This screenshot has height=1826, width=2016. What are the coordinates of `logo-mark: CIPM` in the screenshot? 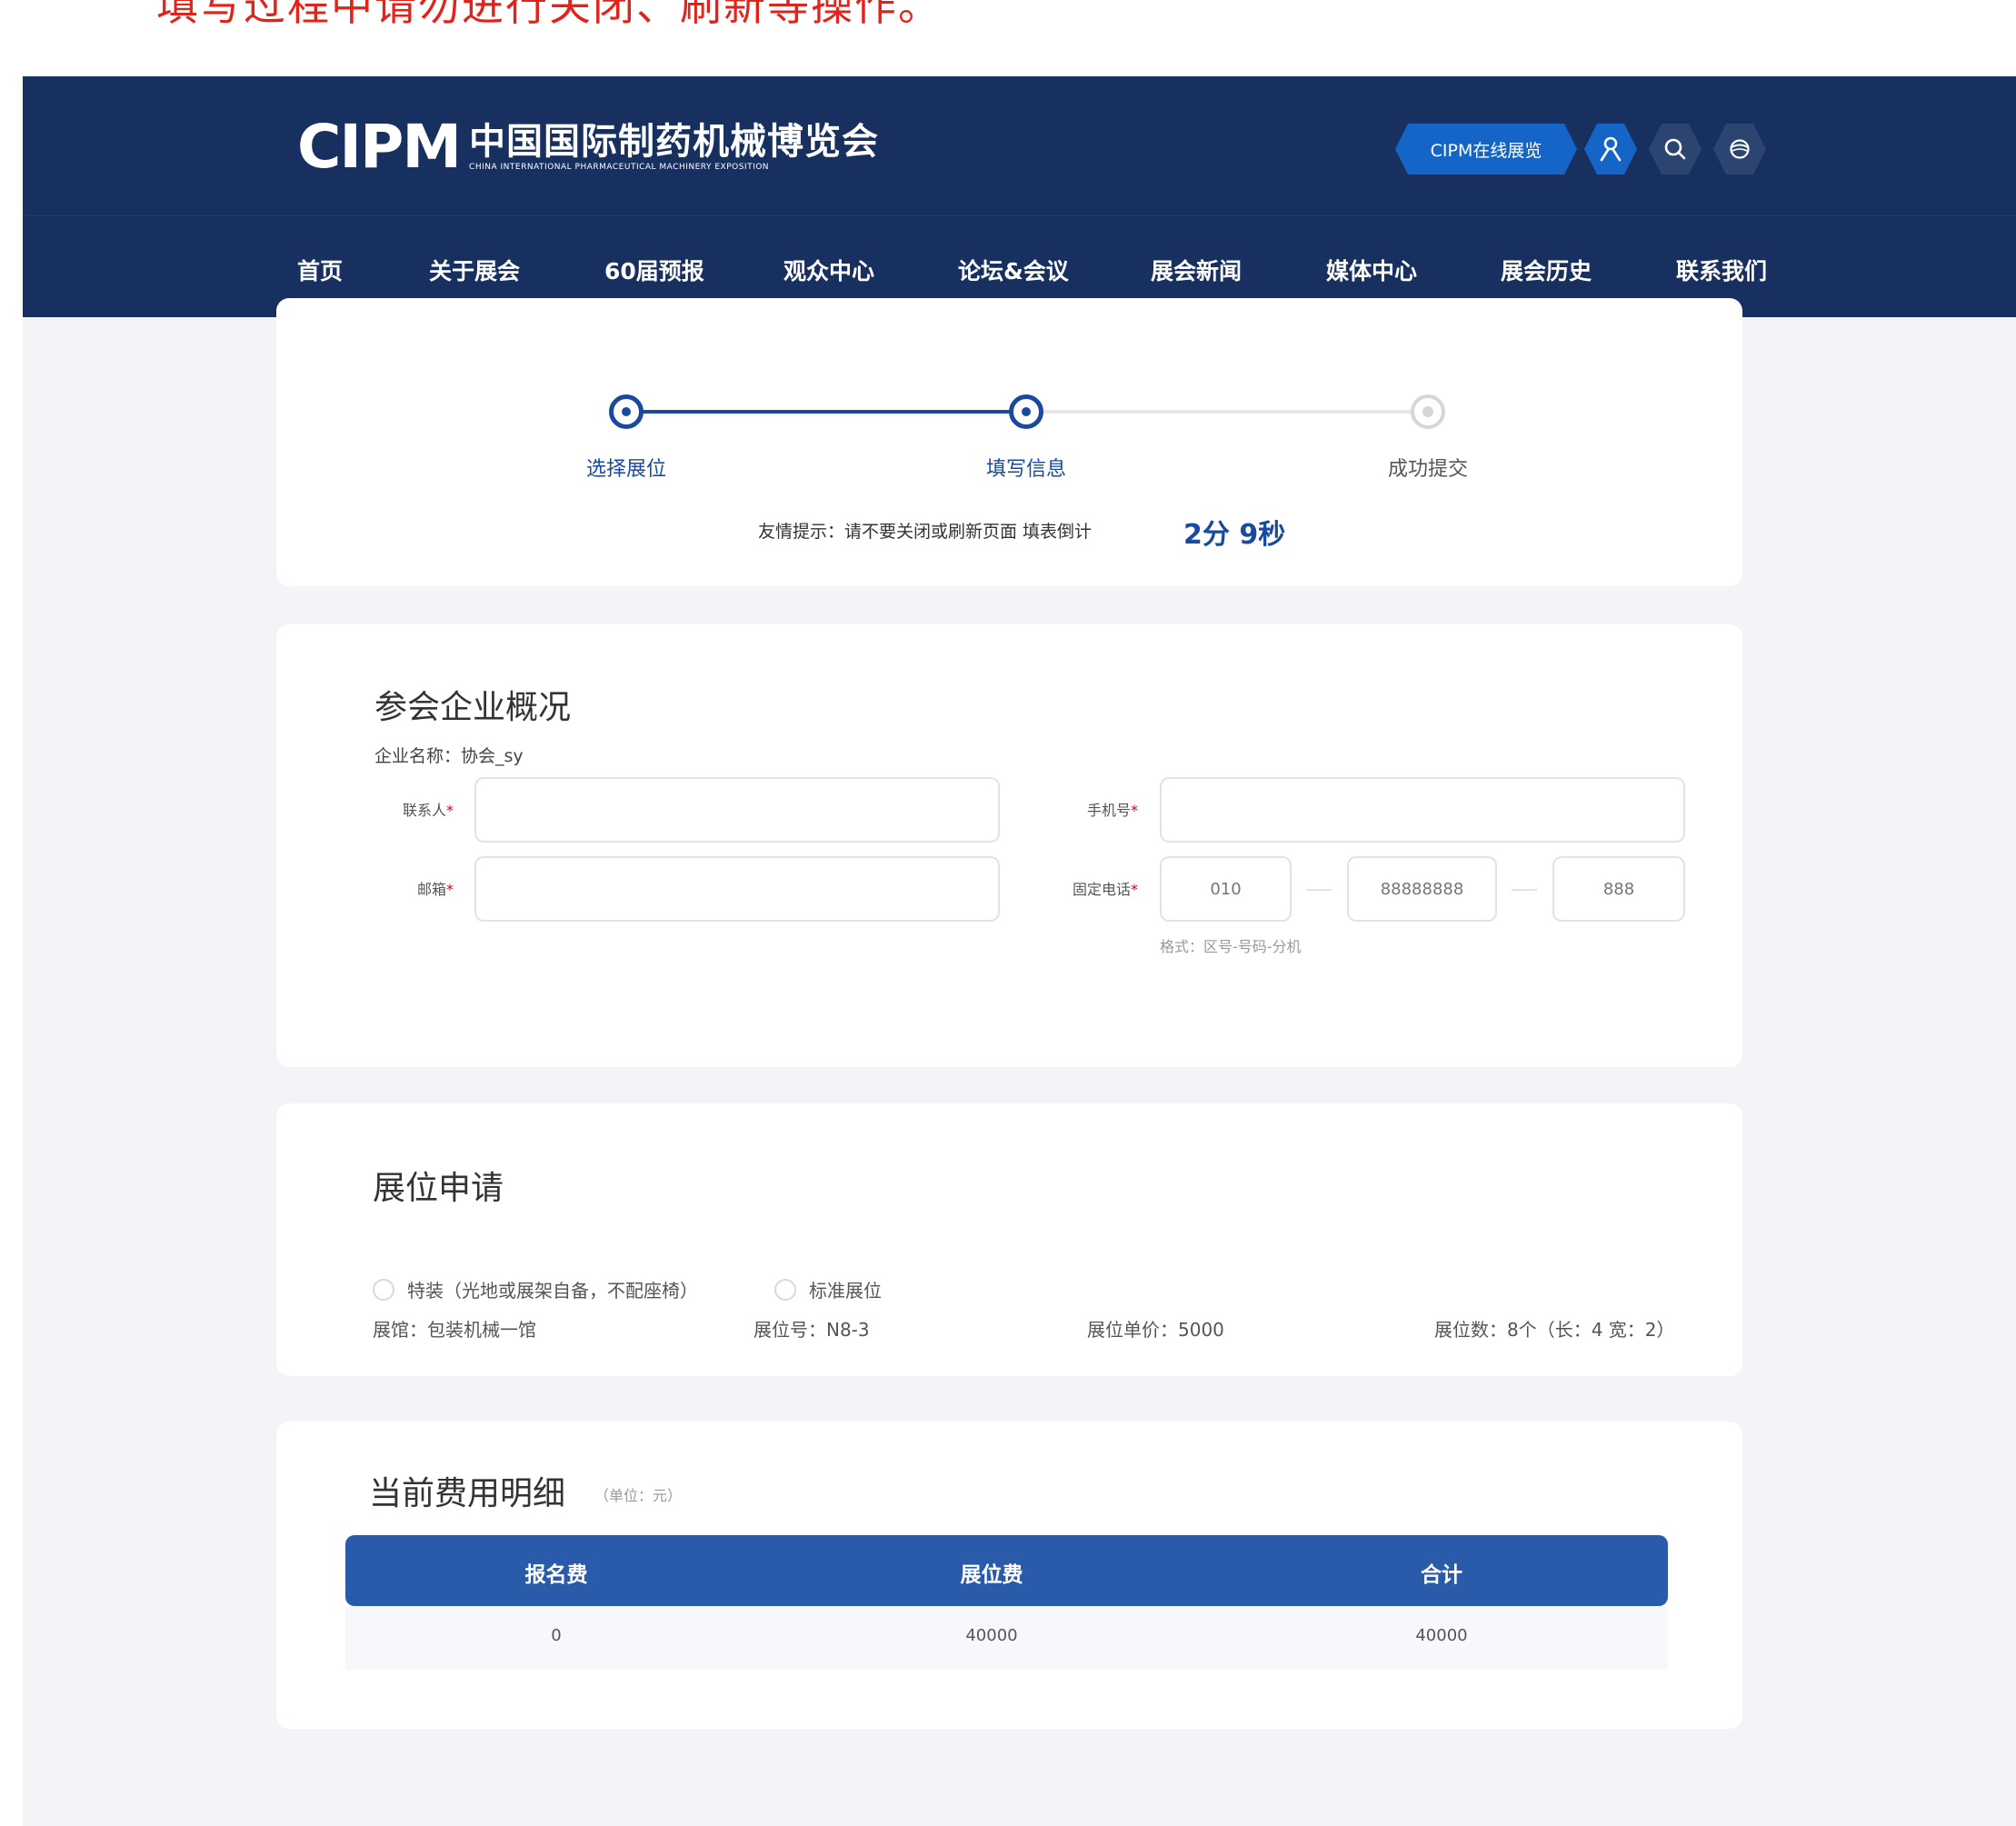 It's located at (379, 147).